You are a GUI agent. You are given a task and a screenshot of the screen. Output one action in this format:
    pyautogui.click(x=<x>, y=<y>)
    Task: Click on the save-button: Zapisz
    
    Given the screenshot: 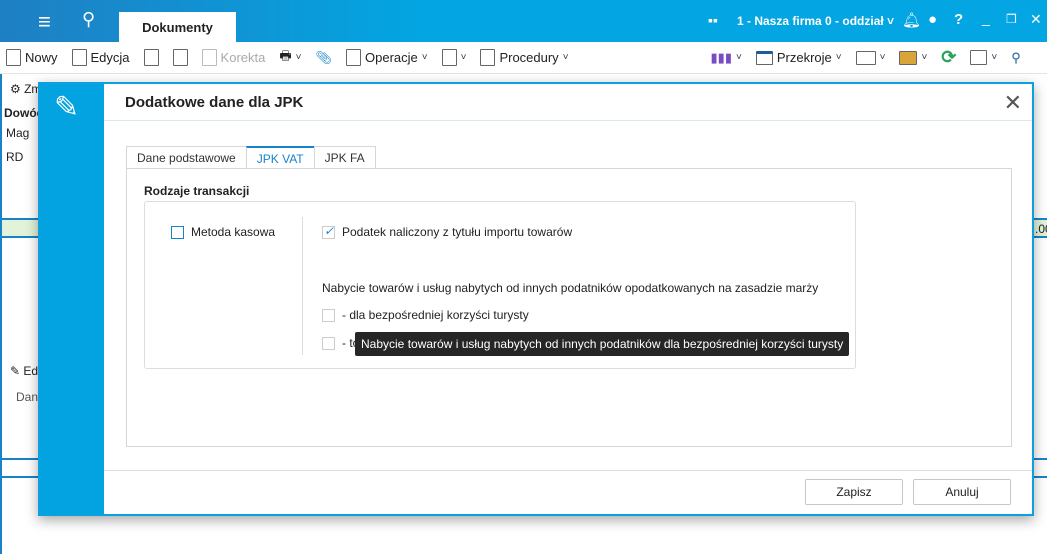 What is the action you would take?
    pyautogui.click(x=854, y=492)
    